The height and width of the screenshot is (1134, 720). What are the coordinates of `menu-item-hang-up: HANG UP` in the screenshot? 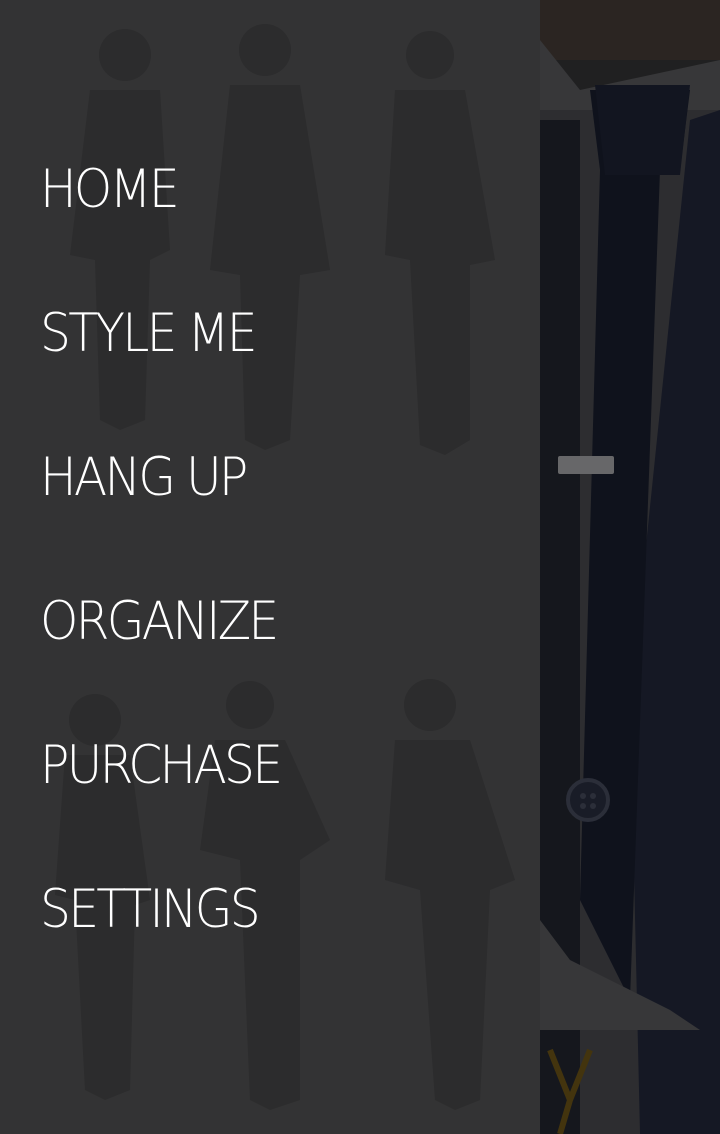 It's located at (144, 478).